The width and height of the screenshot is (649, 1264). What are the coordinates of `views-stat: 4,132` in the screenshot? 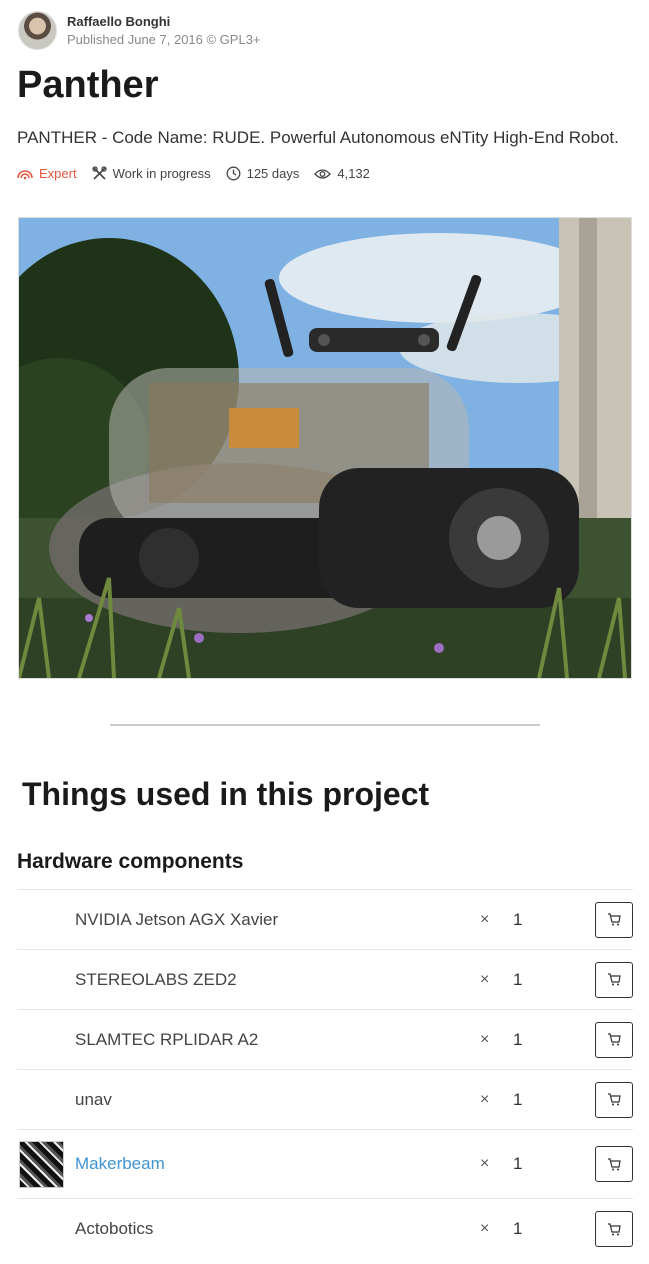 It's located at (342, 173).